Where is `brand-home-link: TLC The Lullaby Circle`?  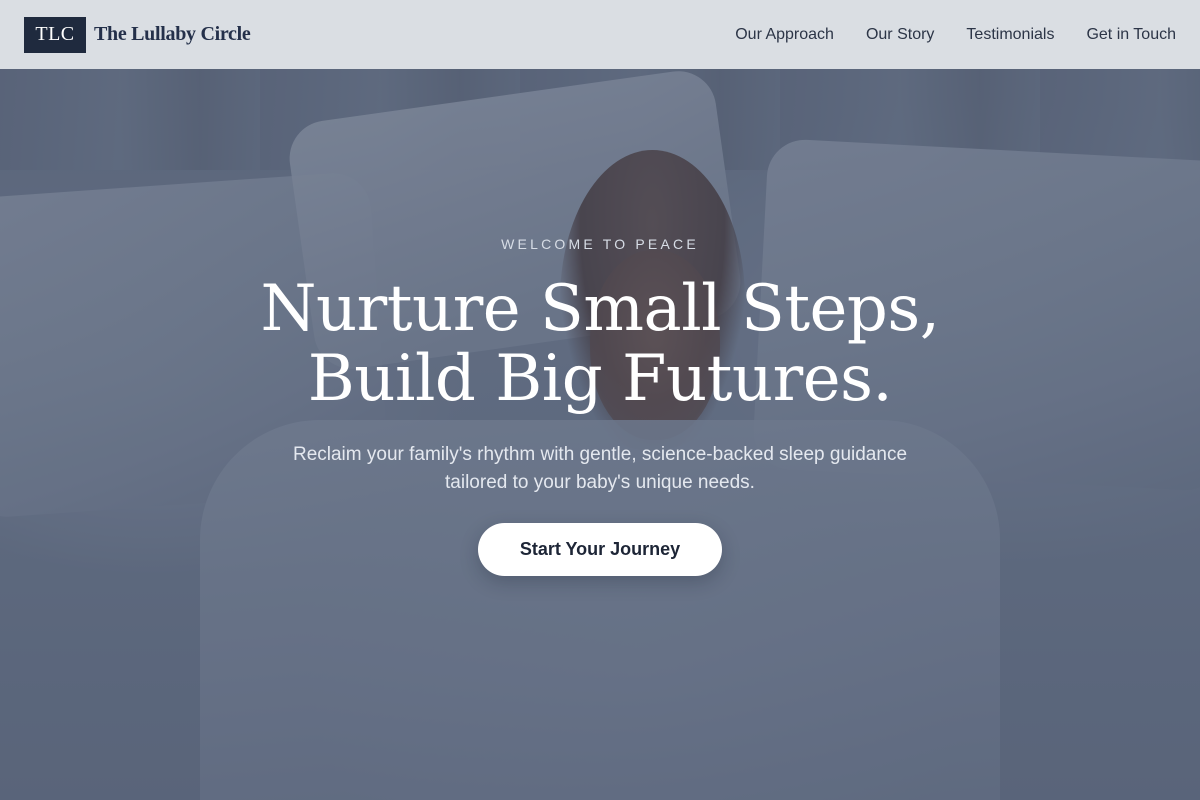
brand-home-link: TLC The Lullaby Circle is located at coordinates (137, 34).